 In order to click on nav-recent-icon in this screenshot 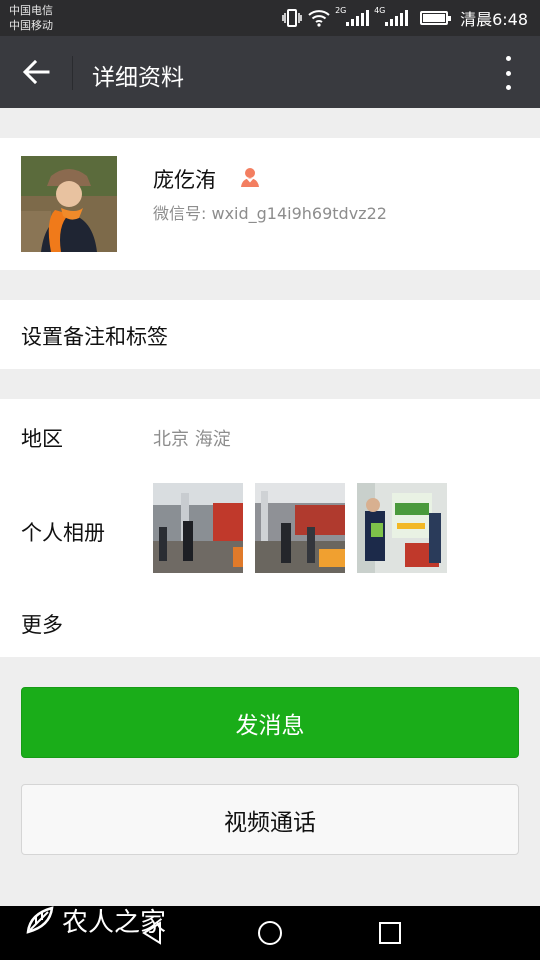, I will do `click(390, 933)`.